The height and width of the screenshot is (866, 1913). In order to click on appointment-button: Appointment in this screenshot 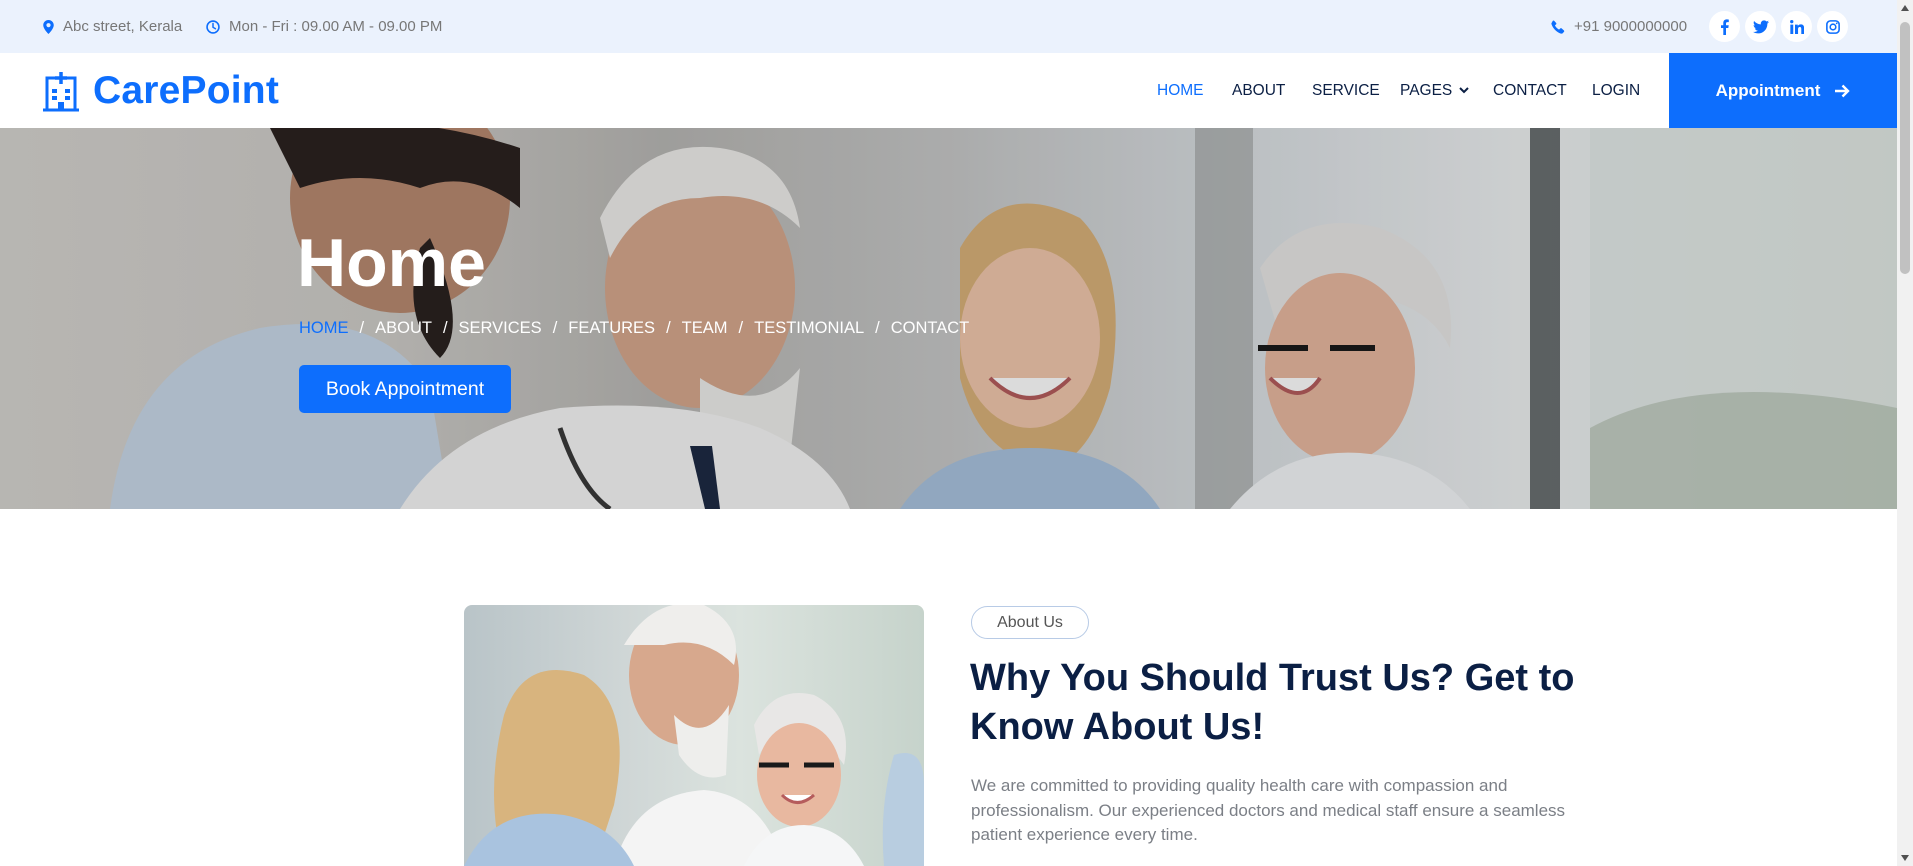, I will do `click(1783, 90)`.